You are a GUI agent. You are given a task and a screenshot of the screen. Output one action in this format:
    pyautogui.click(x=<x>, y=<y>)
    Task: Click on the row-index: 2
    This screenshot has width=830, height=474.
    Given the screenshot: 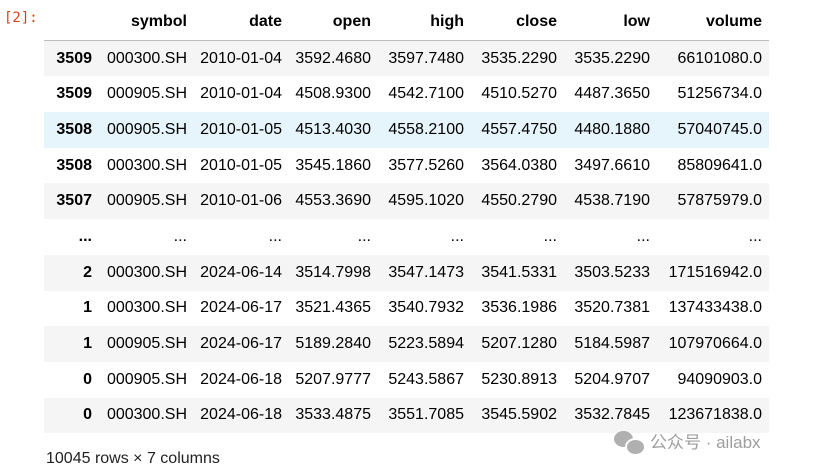 What is the action you would take?
    pyautogui.click(x=87, y=272)
    